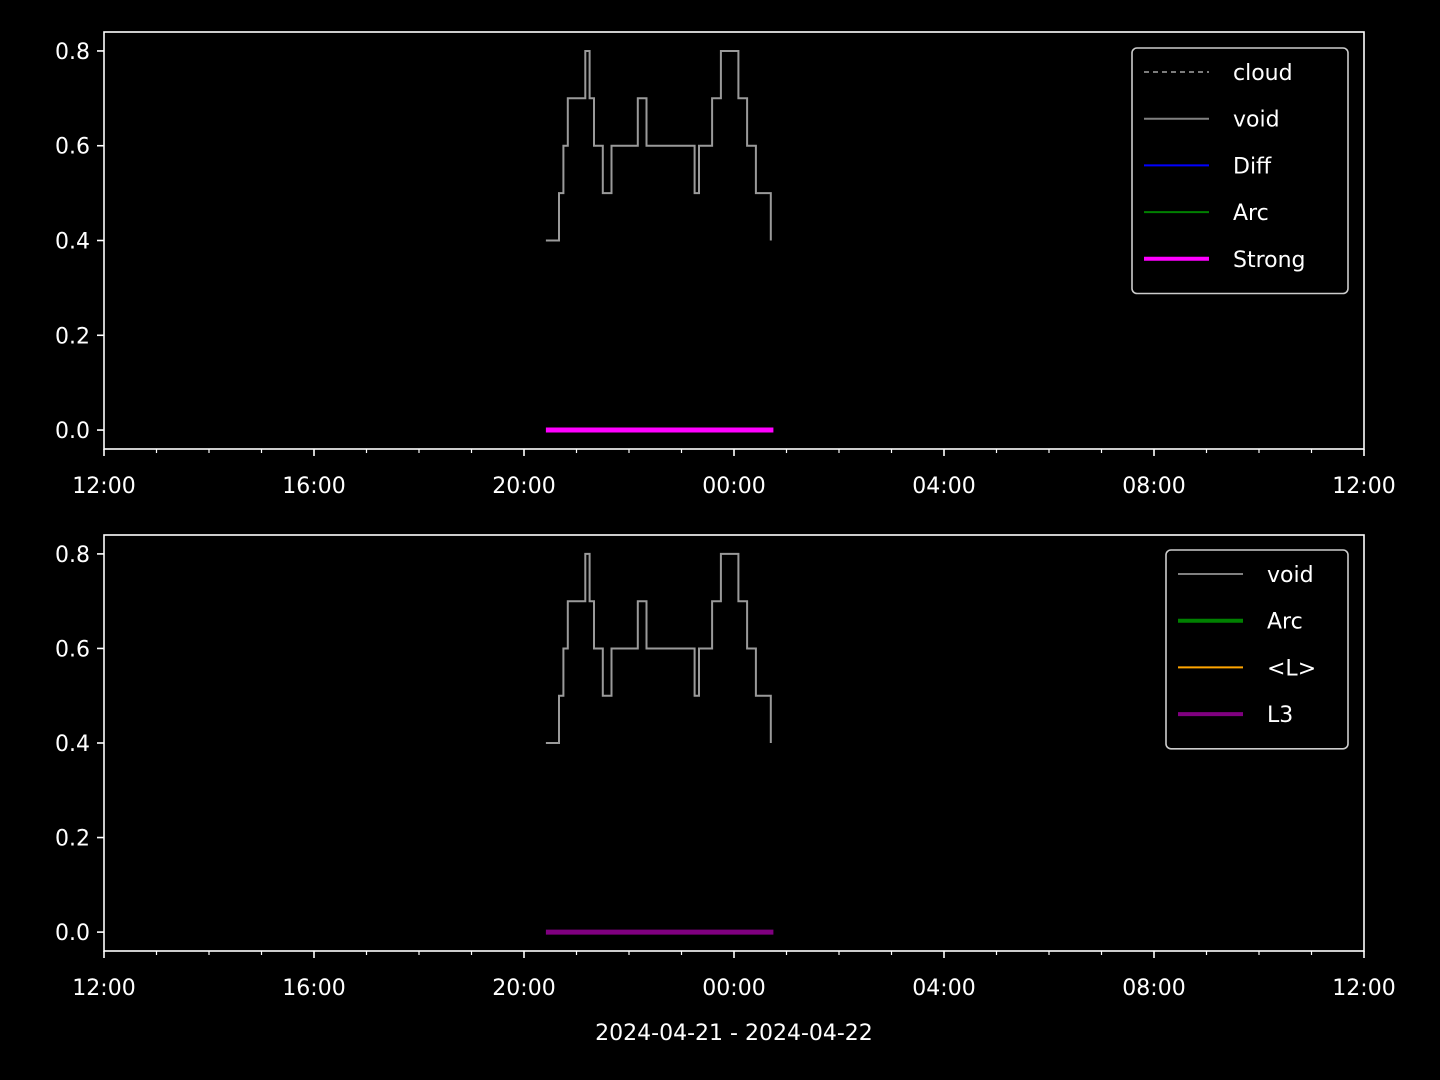 The image size is (1440, 1080). Describe the element at coordinates (1269, 260) in the screenshot. I see `legend-label: Strong` at that location.